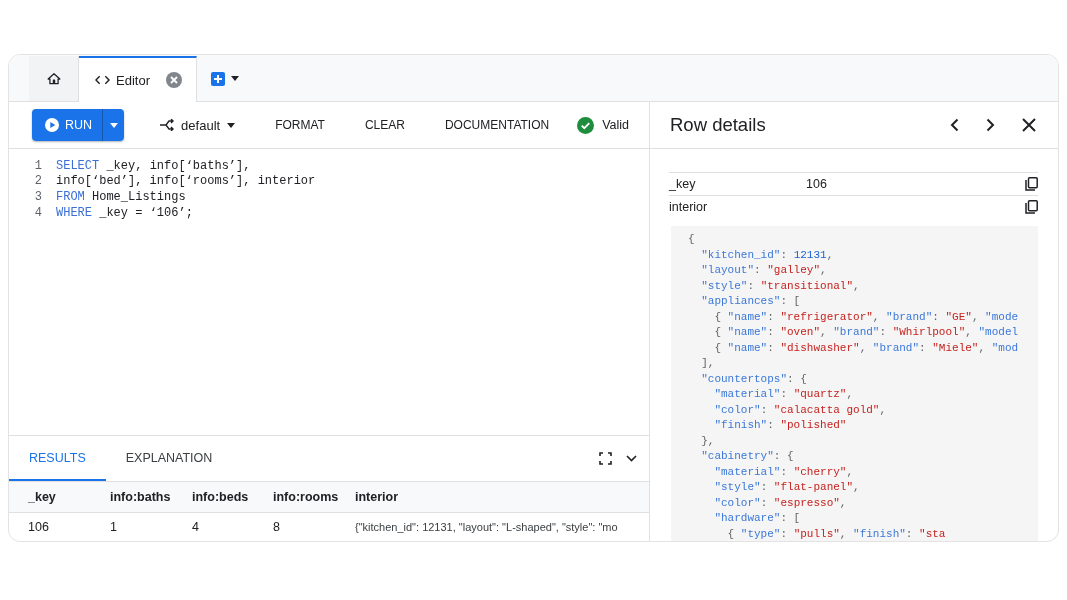 The width and height of the screenshot is (1067, 600). What do you see at coordinates (300, 125) in the screenshot?
I see `toolbar-button: FORMAT` at bounding box center [300, 125].